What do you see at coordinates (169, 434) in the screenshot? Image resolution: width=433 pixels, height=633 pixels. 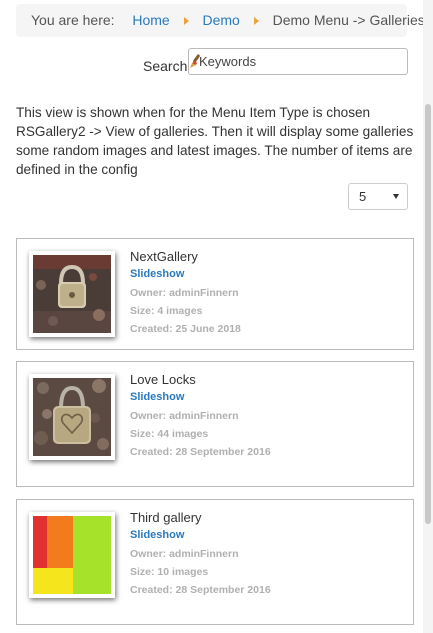 I see `gallery-size: Size: 44 images` at bounding box center [169, 434].